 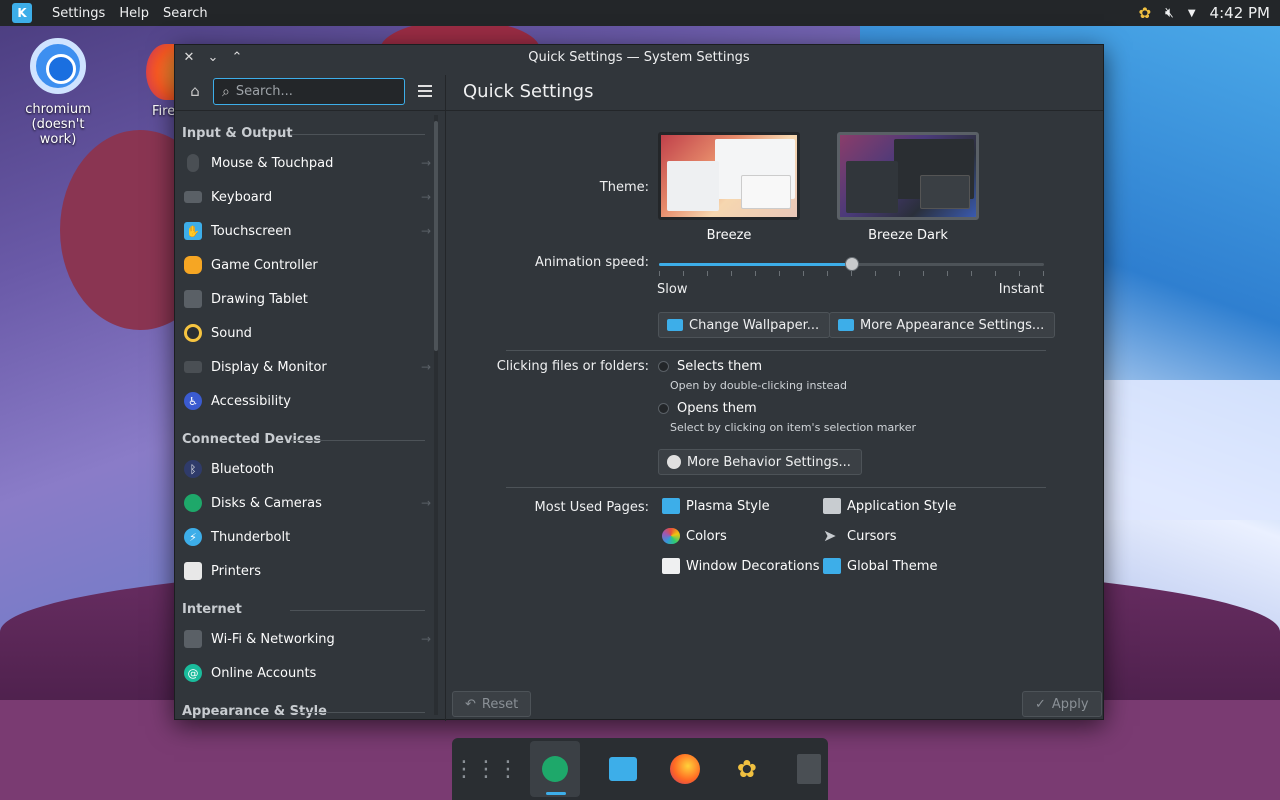 What do you see at coordinates (273, 639) in the screenshot?
I see `sidebar-item-label: Wi-Fi & Networking` at bounding box center [273, 639].